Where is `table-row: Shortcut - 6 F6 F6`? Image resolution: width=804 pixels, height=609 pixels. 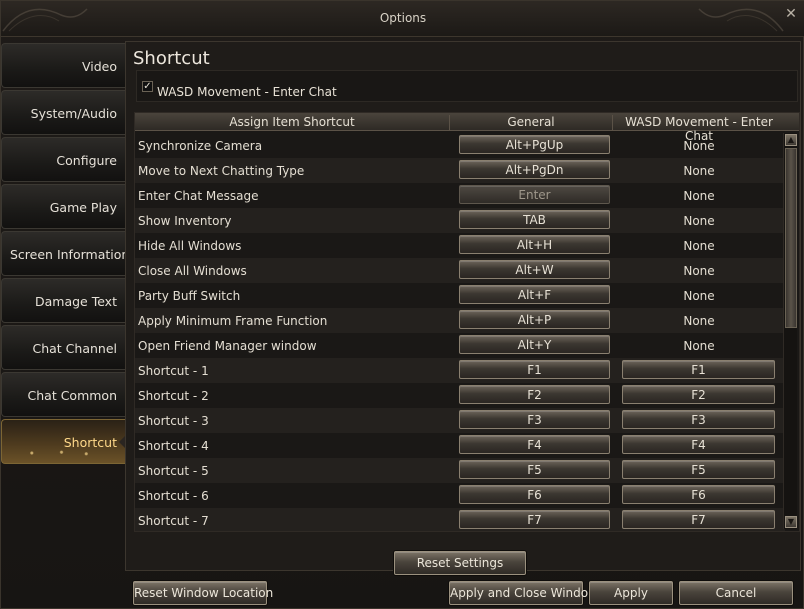
table-row: Shortcut - 6 F6 F6 is located at coordinates (460, 495).